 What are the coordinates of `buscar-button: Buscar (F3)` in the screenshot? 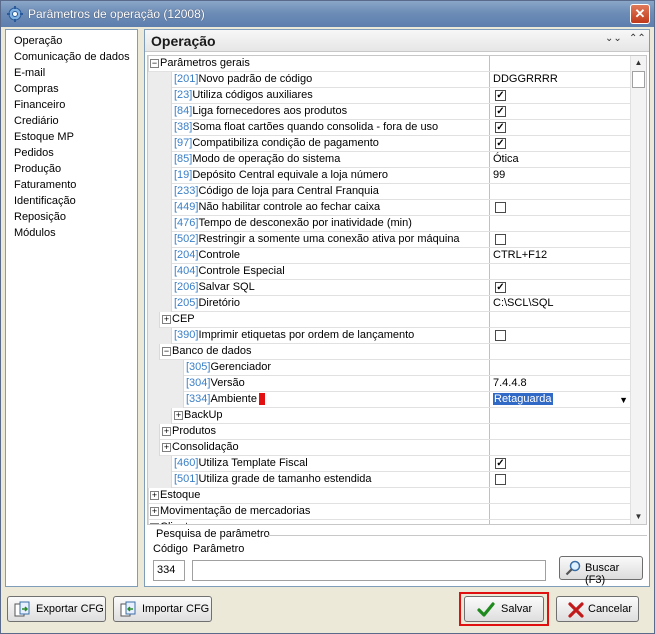 It's located at (601, 571).